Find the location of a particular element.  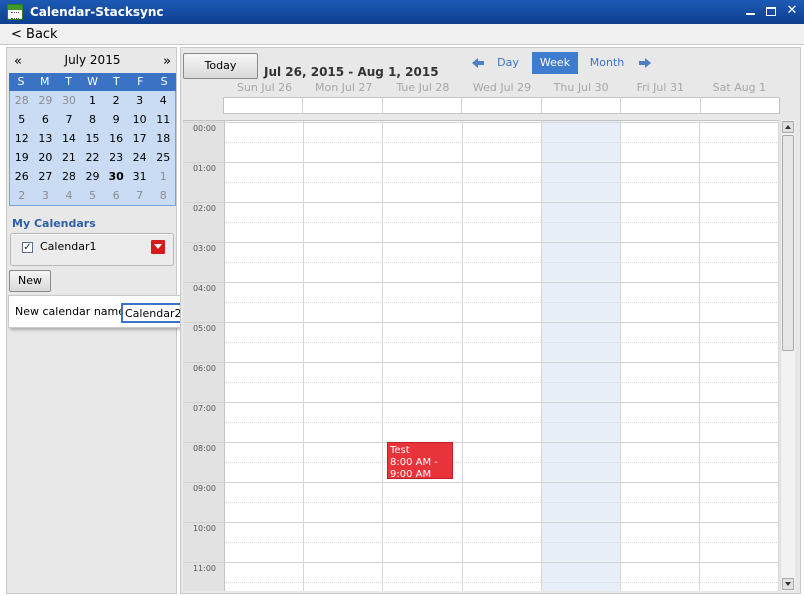

weekday-label: S is located at coordinates (21, 81).